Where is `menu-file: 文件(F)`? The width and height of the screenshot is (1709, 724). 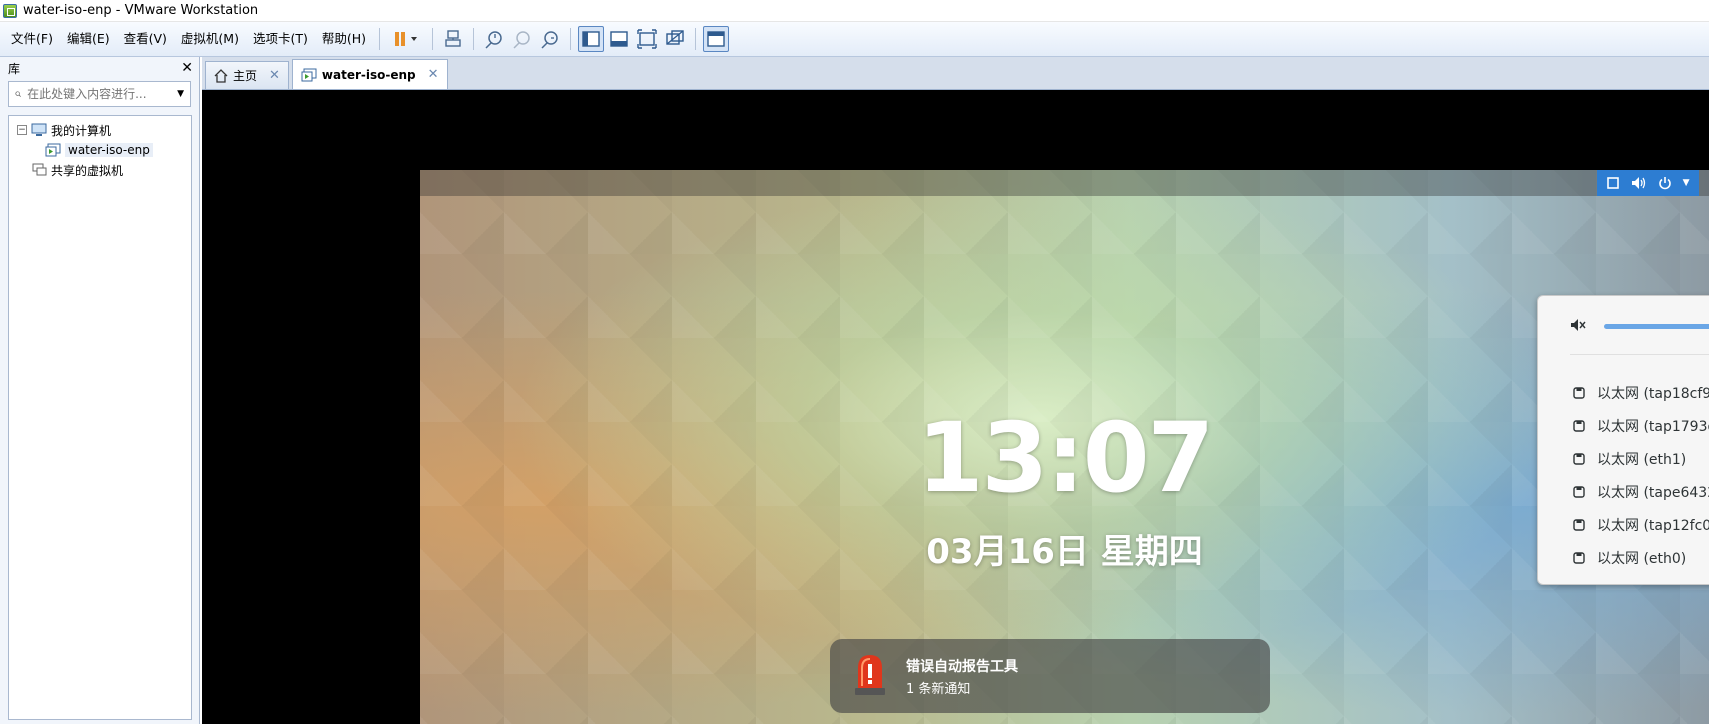
menu-file: 文件(F) is located at coordinates (32, 39).